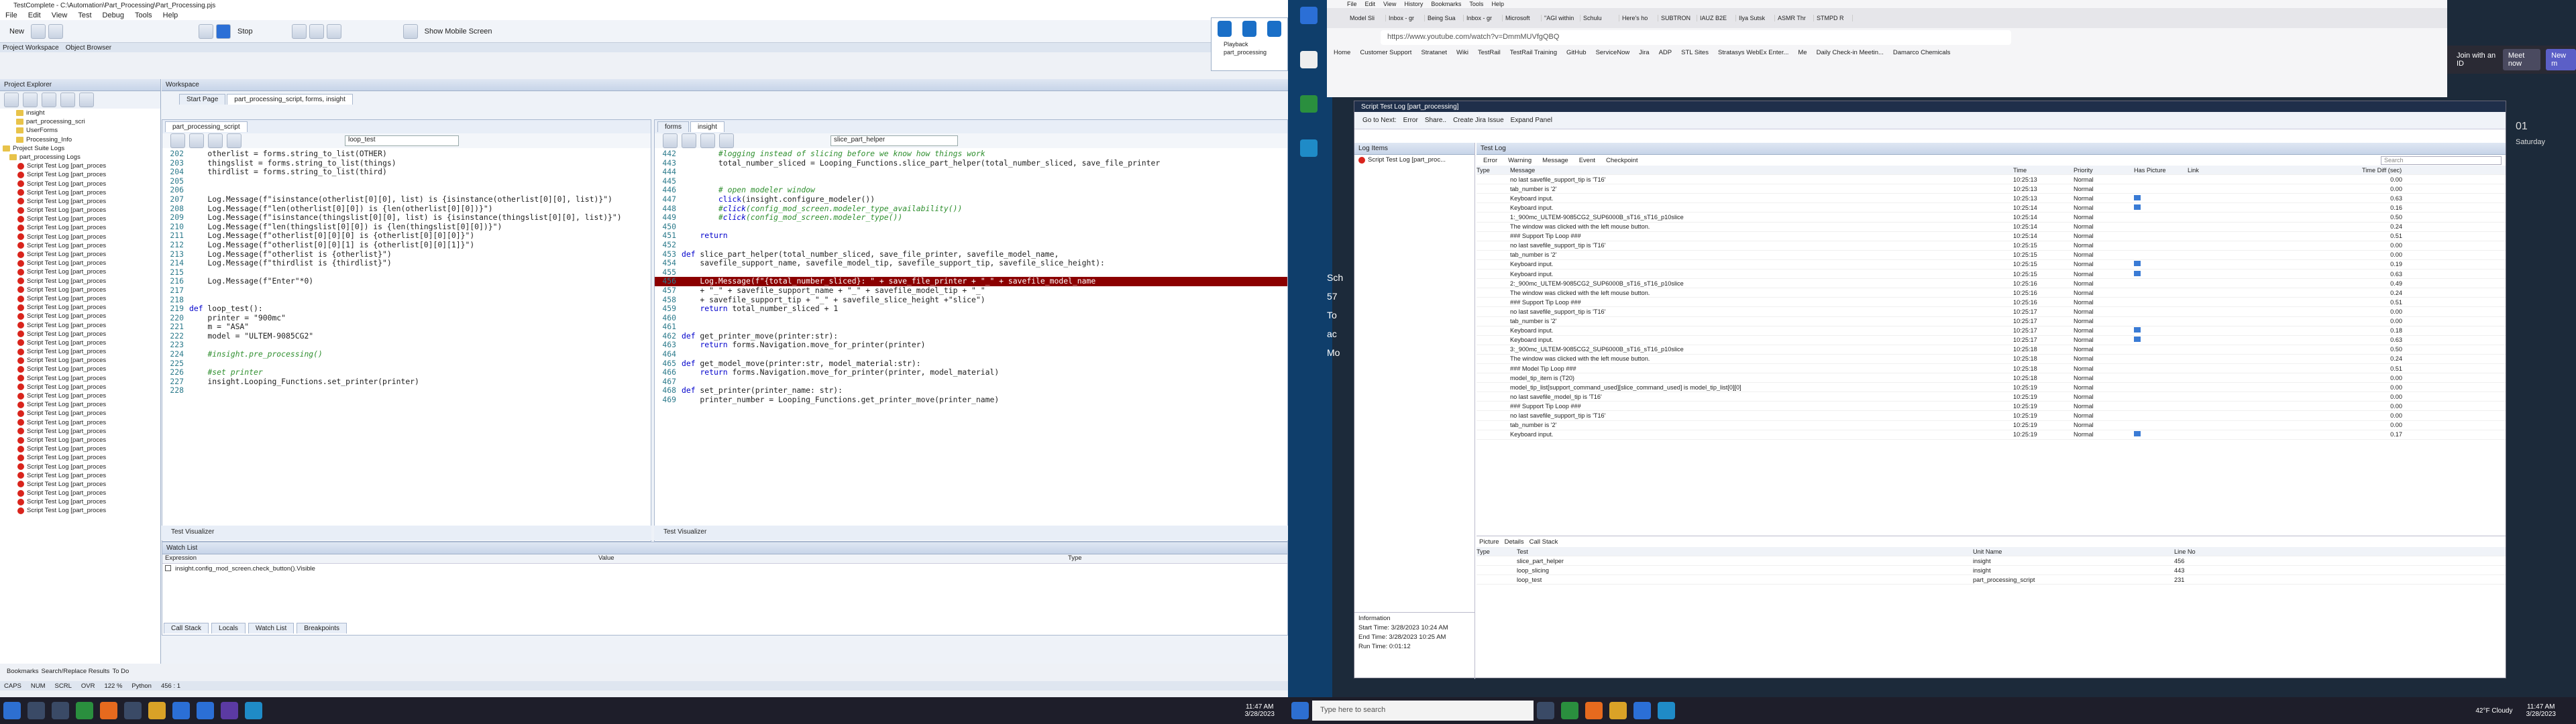 The width and height of the screenshot is (2576, 724). I want to click on bookmark: ADP, so click(1665, 52).